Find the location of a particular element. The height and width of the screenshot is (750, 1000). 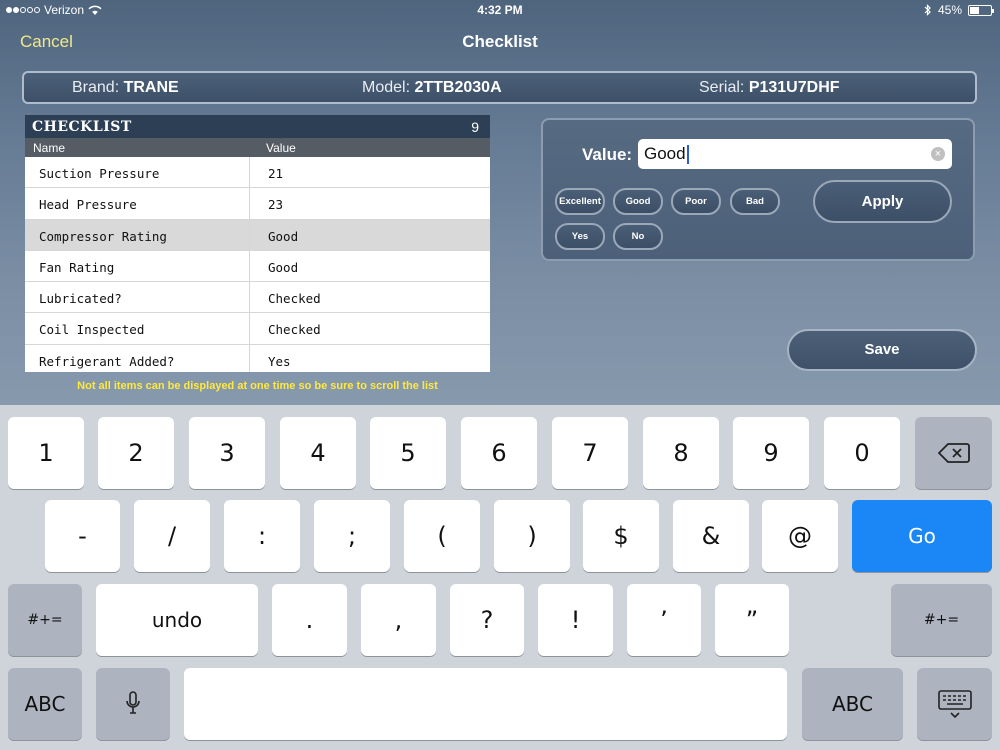

table-row: Fan Rating Good is located at coordinates (257, 266).